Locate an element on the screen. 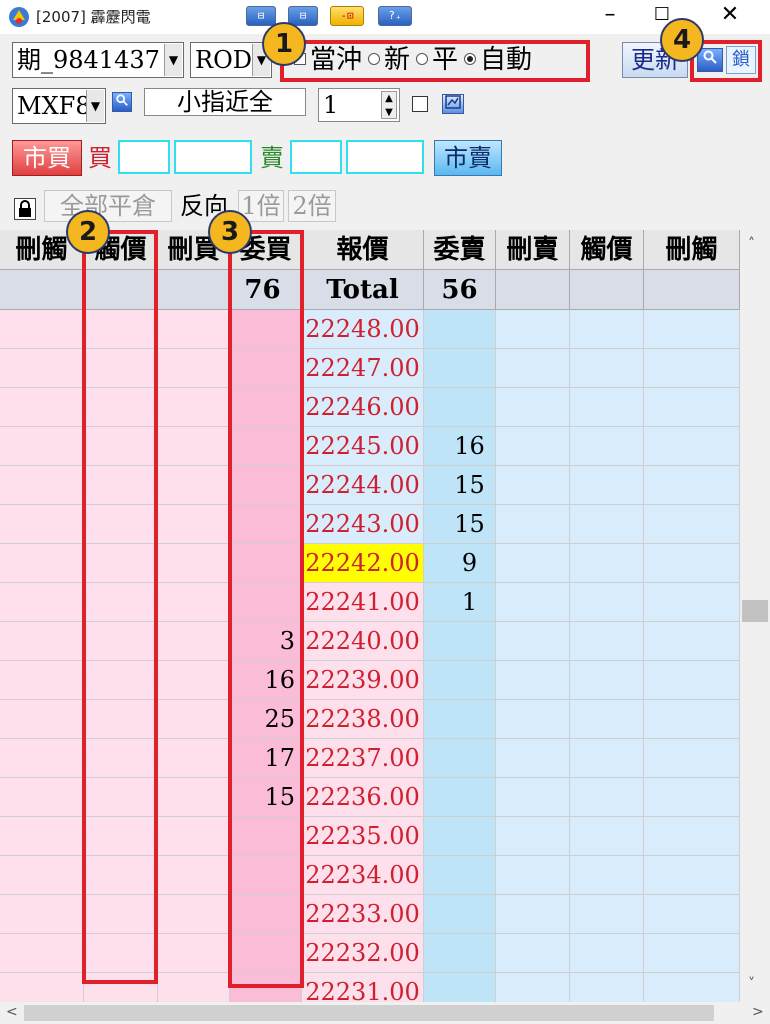 This screenshot has height=1024, width=770. toolbar-button-3: -⊡ is located at coordinates (347, 16).